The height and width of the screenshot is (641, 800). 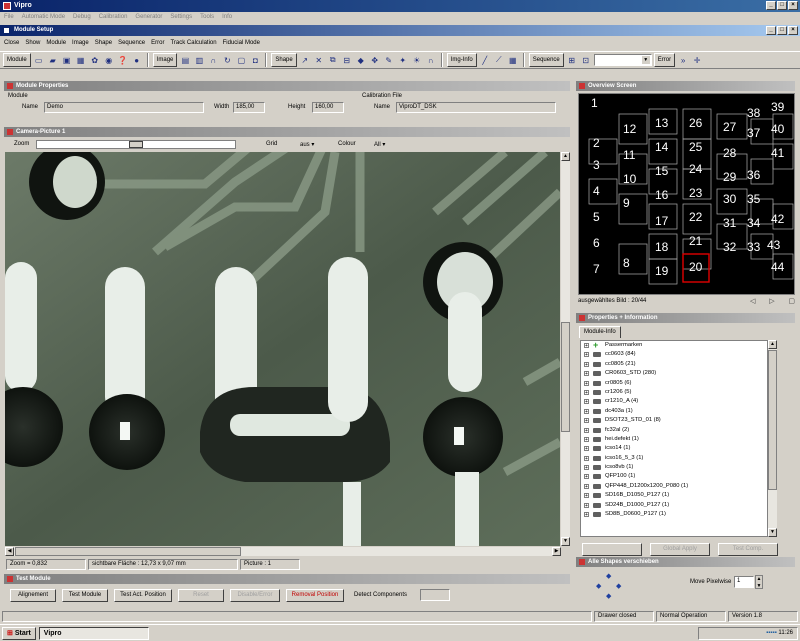 I want to click on tree-item: + dc403a (1), so click(x=674, y=411).